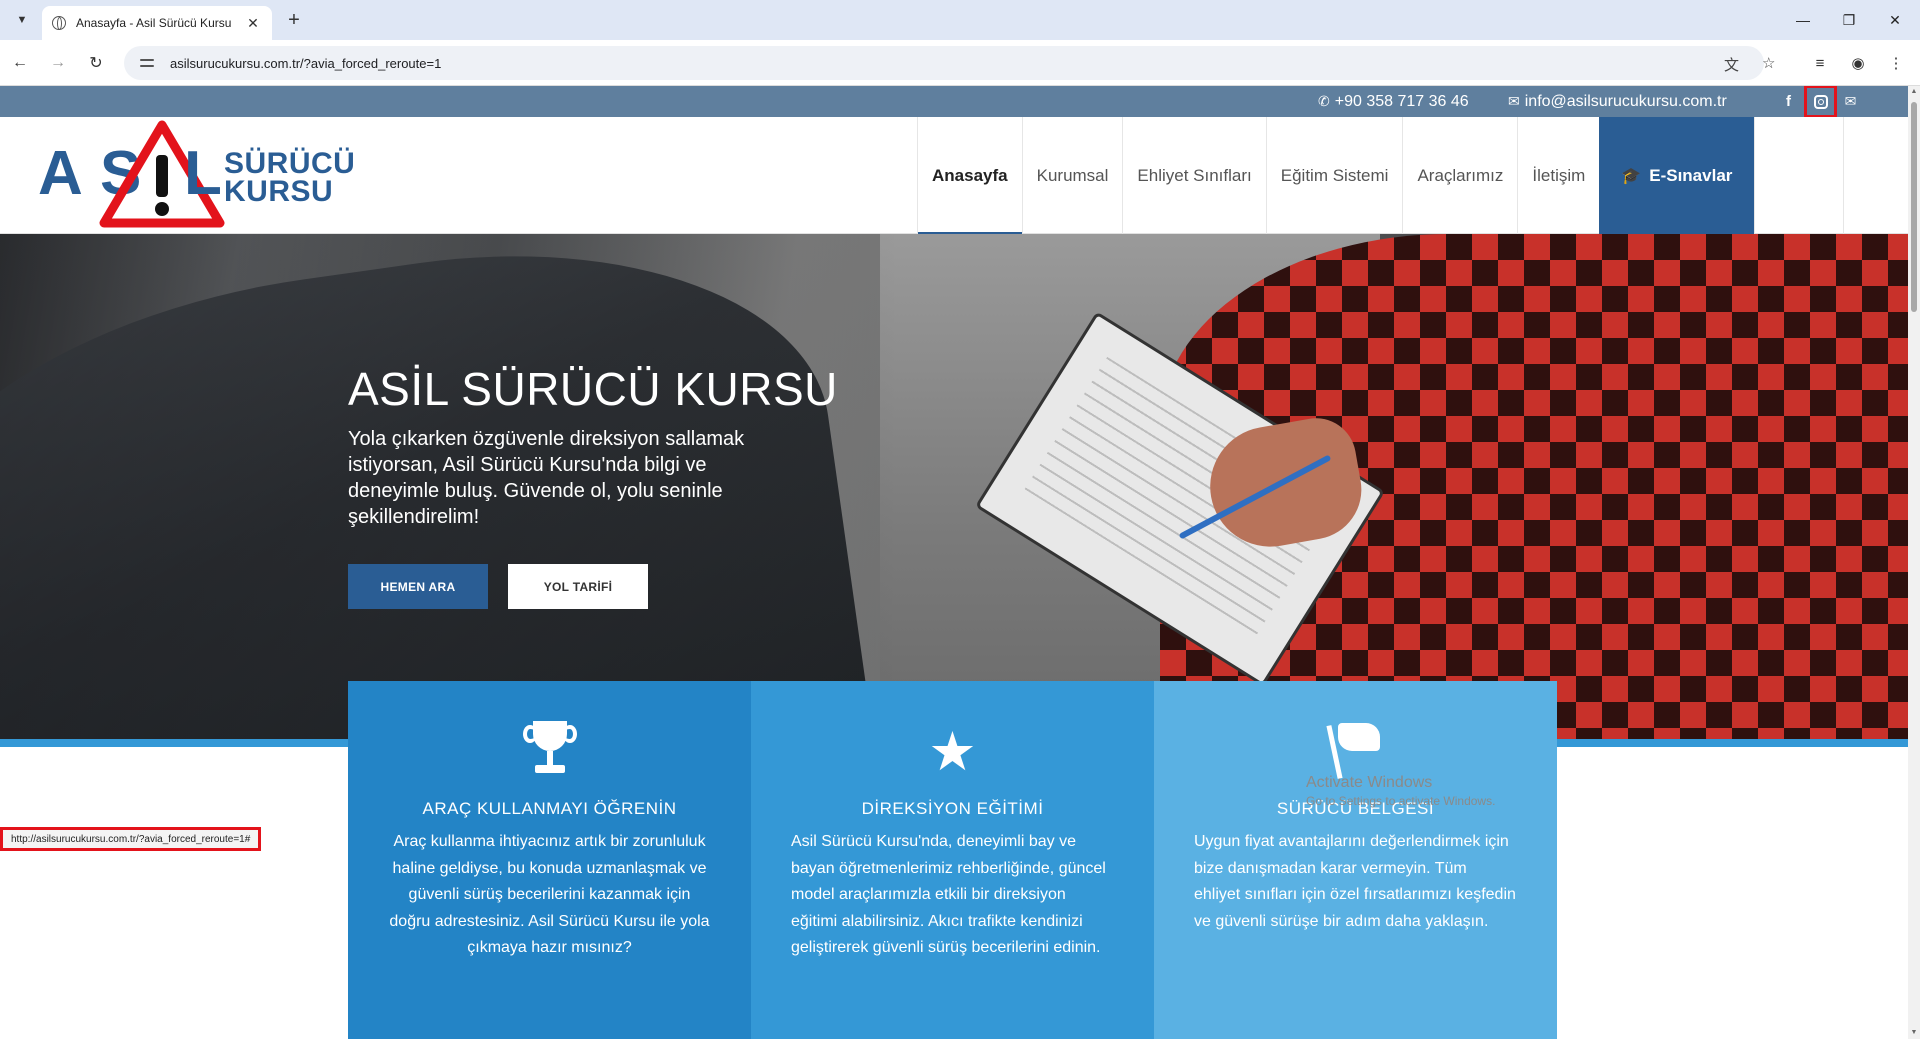 This screenshot has width=1920, height=1039. Describe the element at coordinates (20, 63) in the screenshot. I see `back-arrow-icon: ←` at that location.